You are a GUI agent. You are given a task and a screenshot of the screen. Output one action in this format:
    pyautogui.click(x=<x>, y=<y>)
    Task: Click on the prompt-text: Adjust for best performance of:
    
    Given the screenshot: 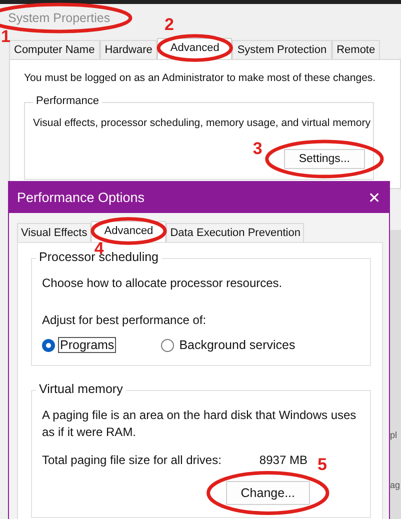 What is the action you would take?
    pyautogui.click(x=125, y=320)
    